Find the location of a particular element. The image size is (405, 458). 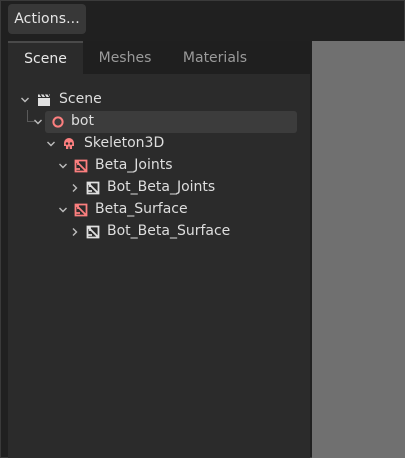

tree-item-label: Skeleton3D is located at coordinates (124, 143).